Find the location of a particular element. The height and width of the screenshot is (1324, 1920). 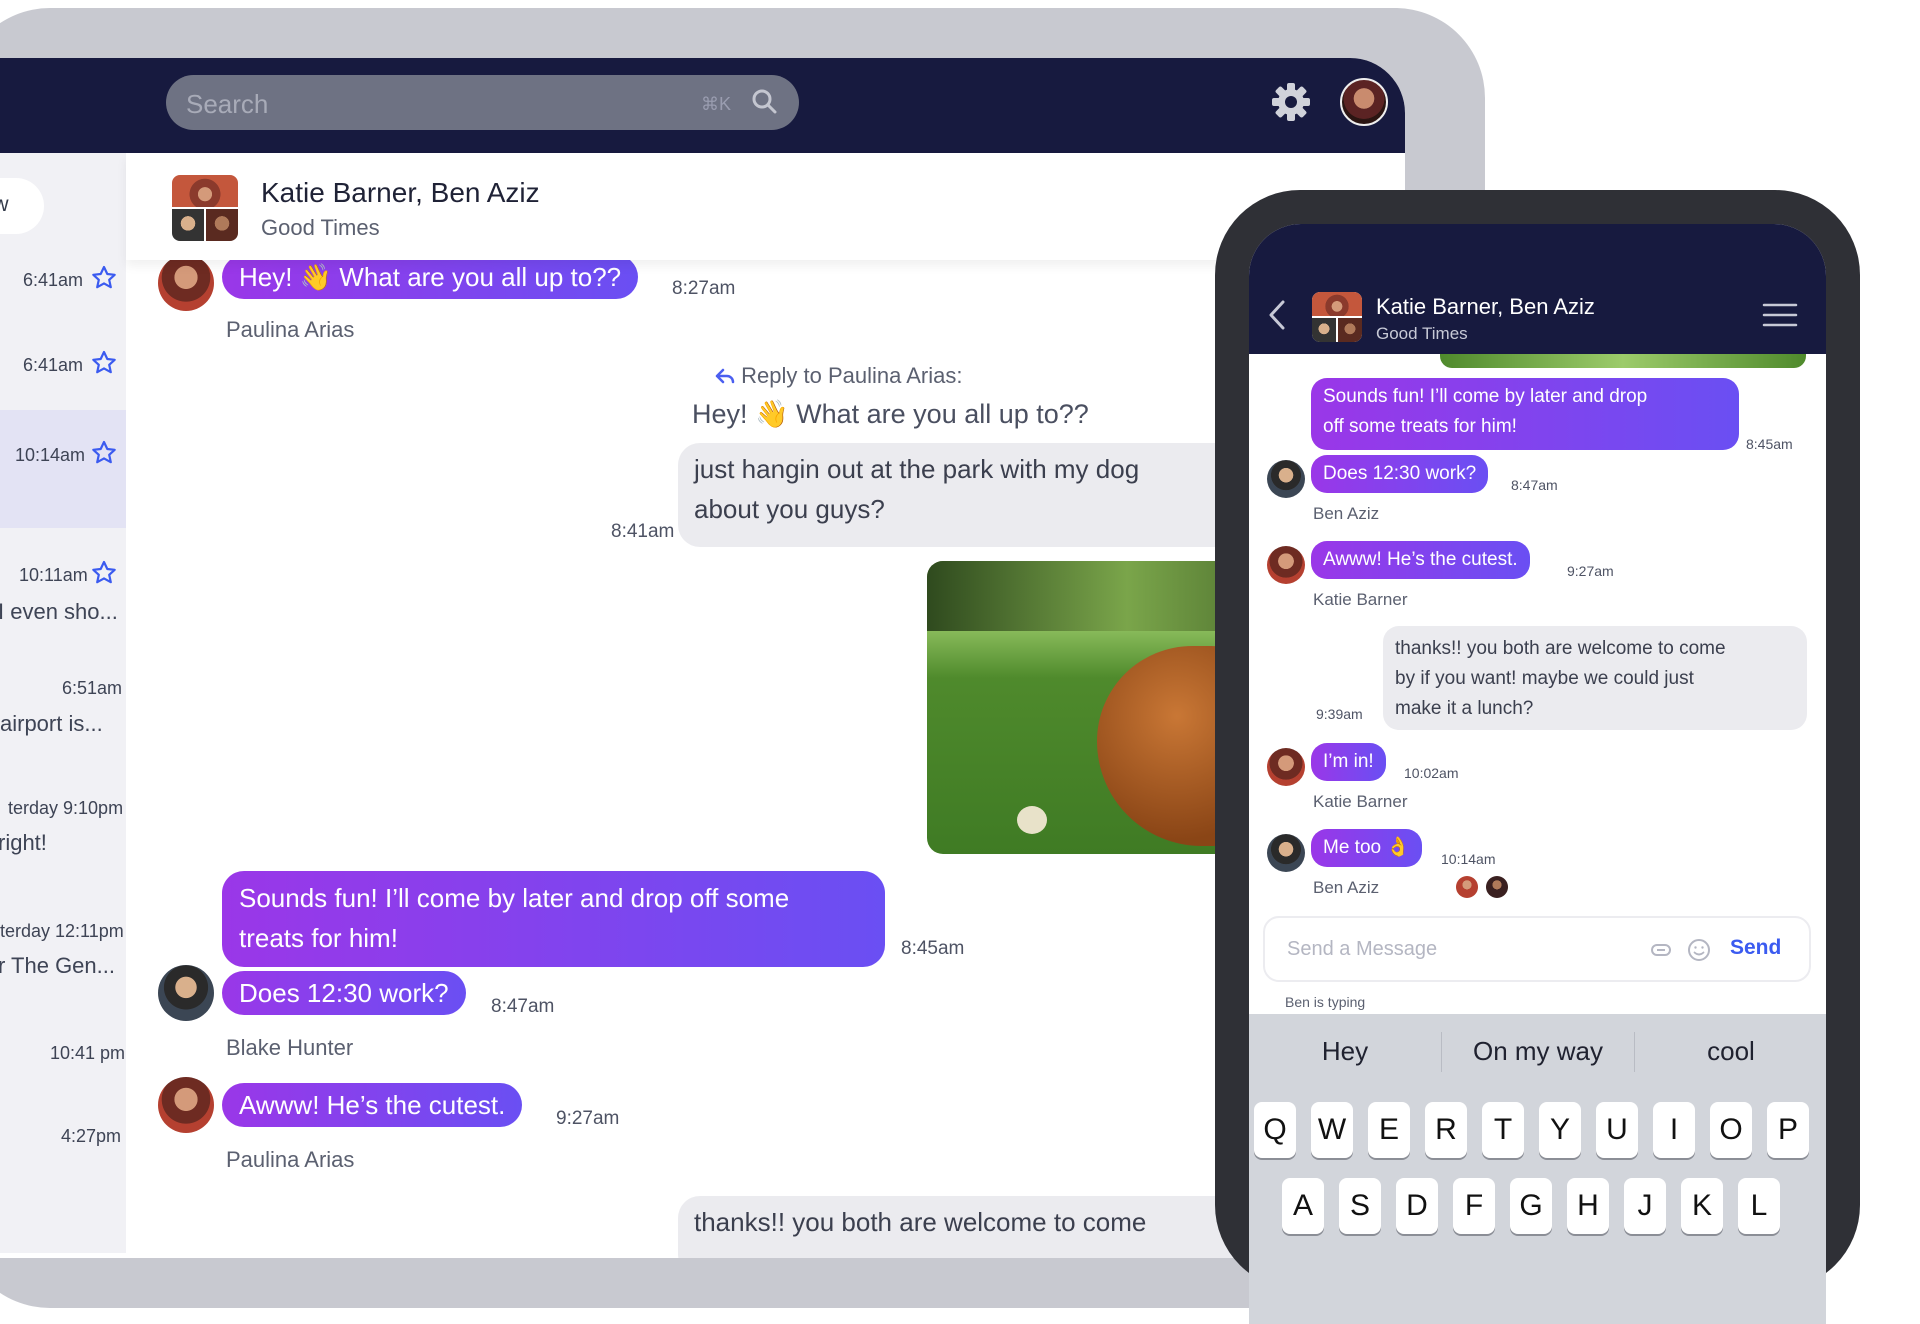

reply-label: Reply to Paulina Arias: is located at coordinates (838, 376).